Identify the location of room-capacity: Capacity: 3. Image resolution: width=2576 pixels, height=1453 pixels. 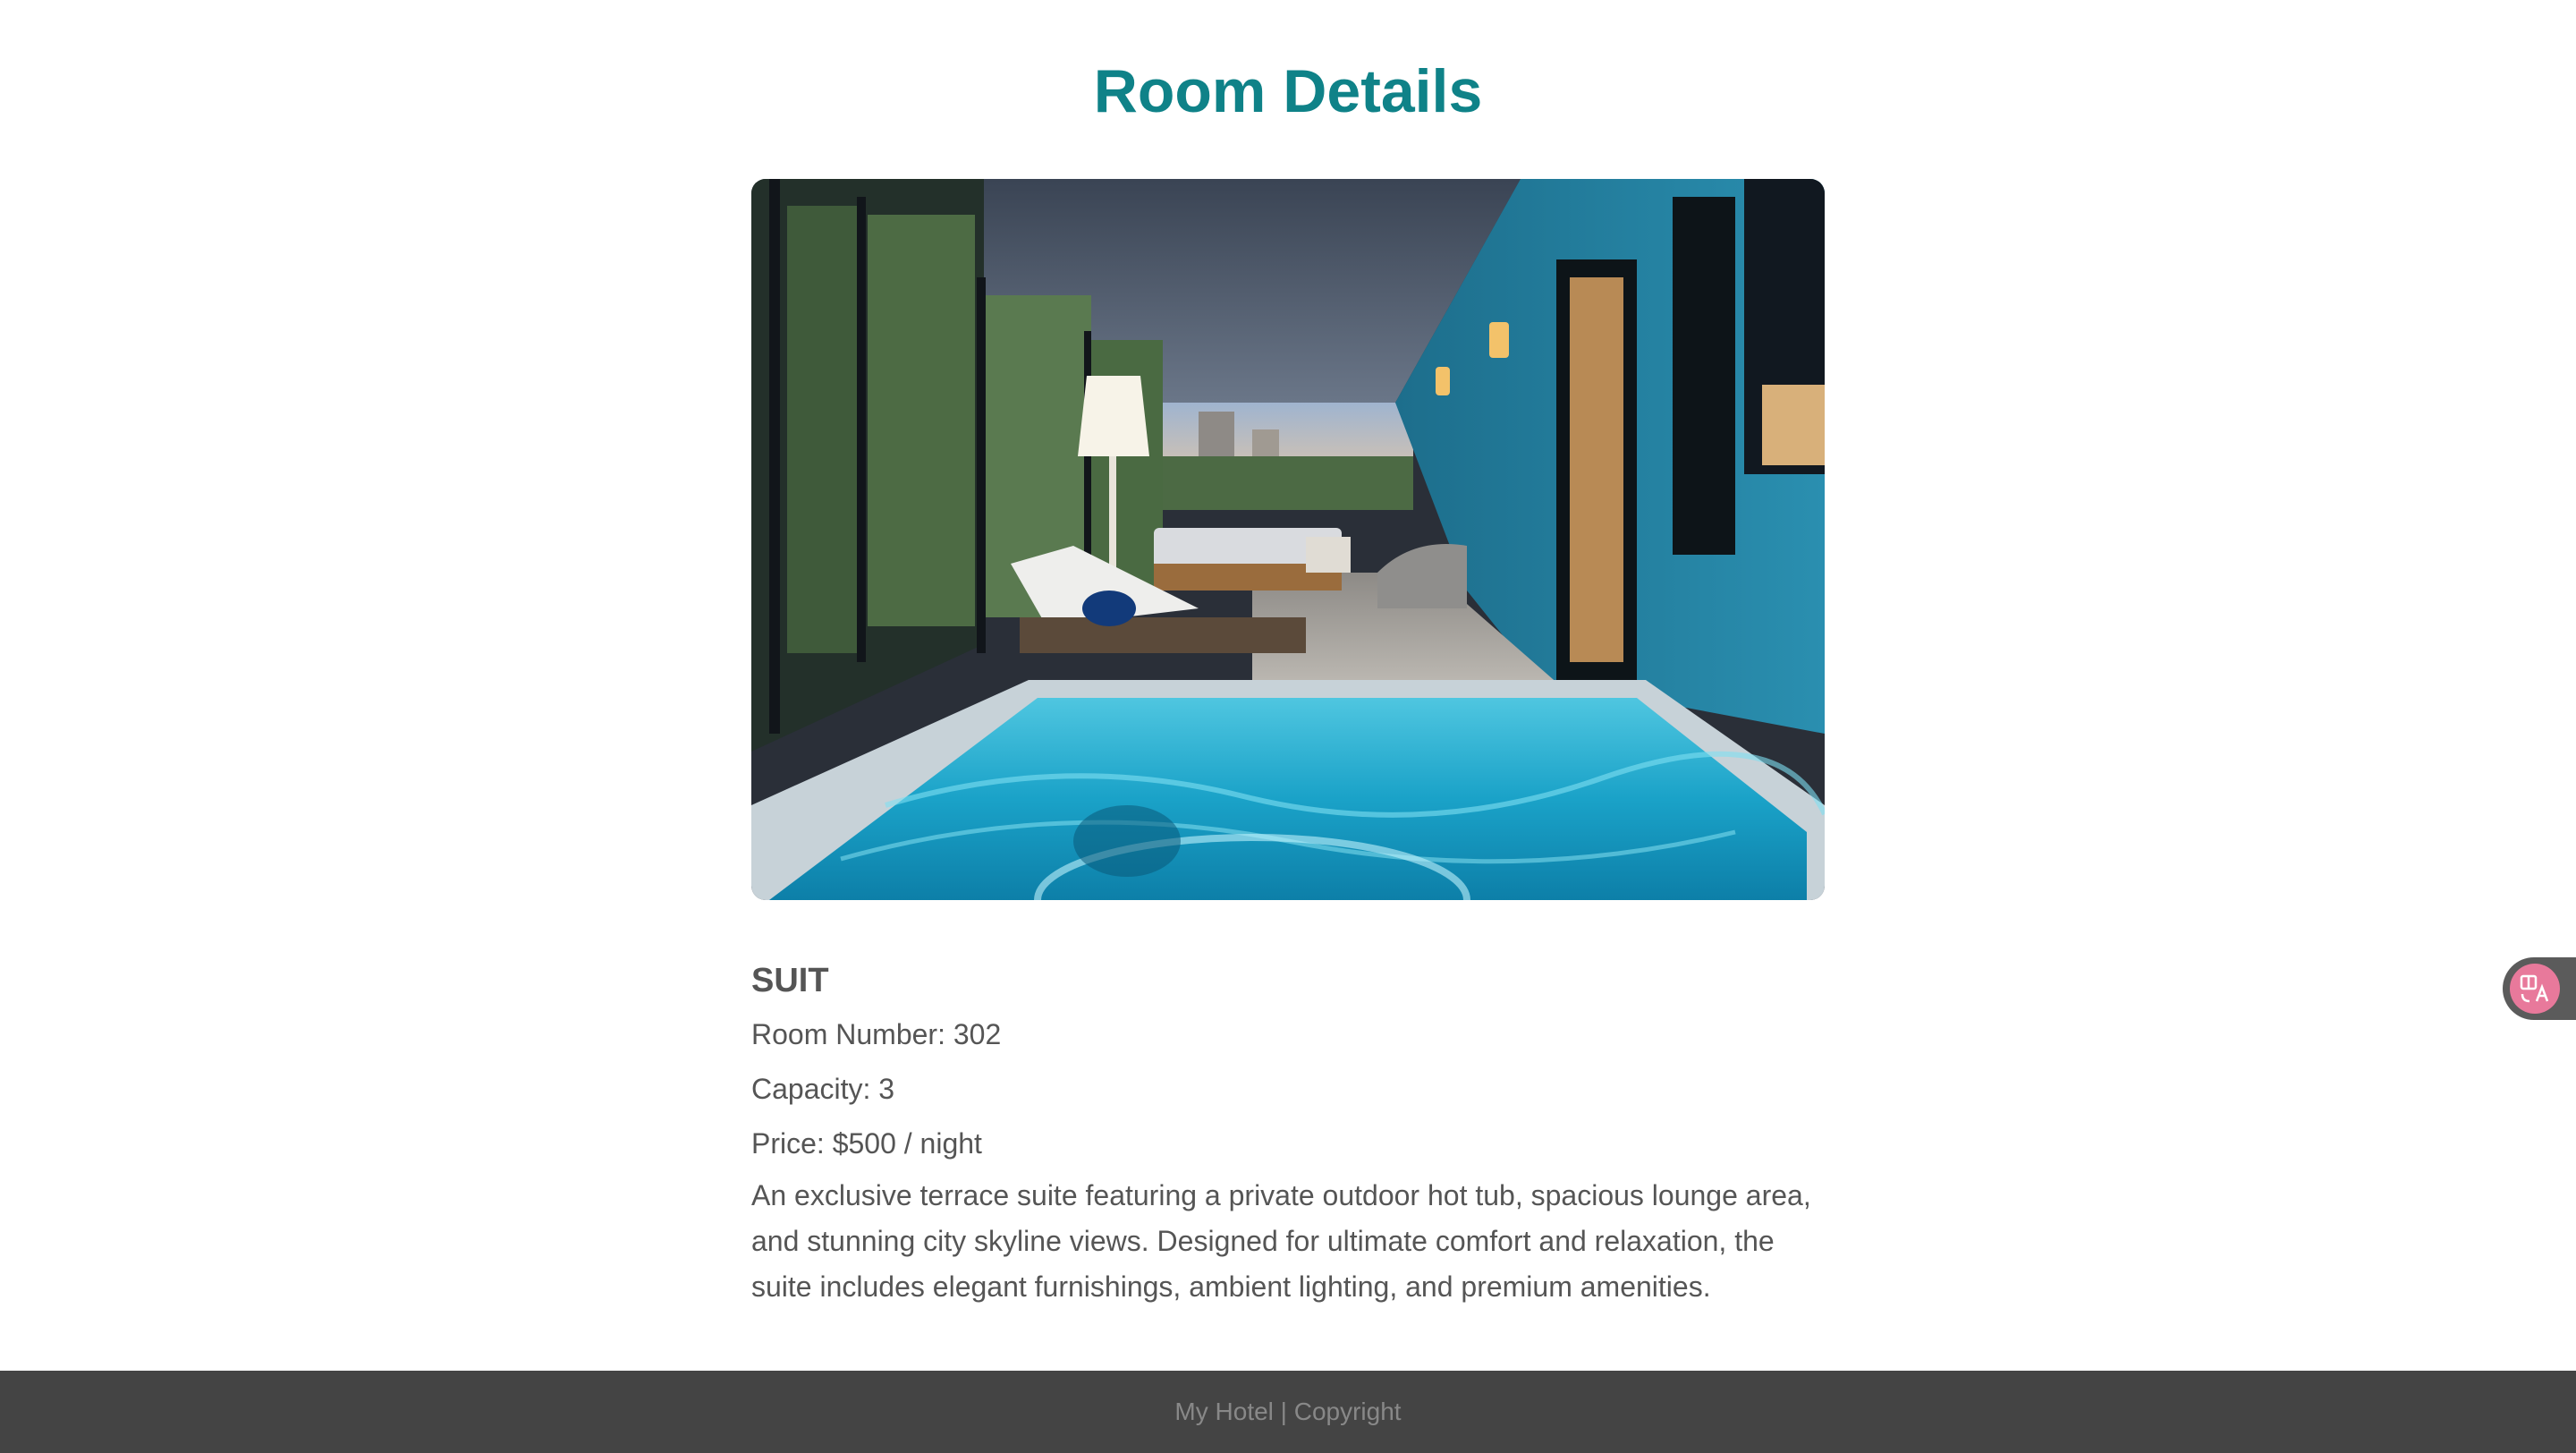
(823, 1089).